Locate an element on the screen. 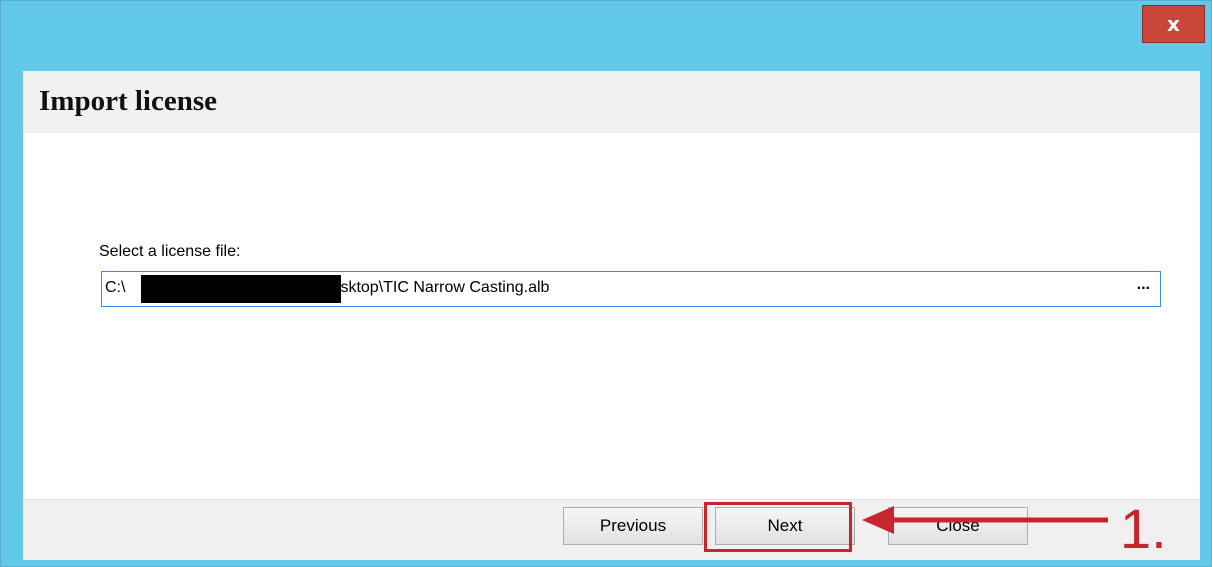 The image size is (1212, 567). path-drive: C:\ is located at coordinates (115, 287).